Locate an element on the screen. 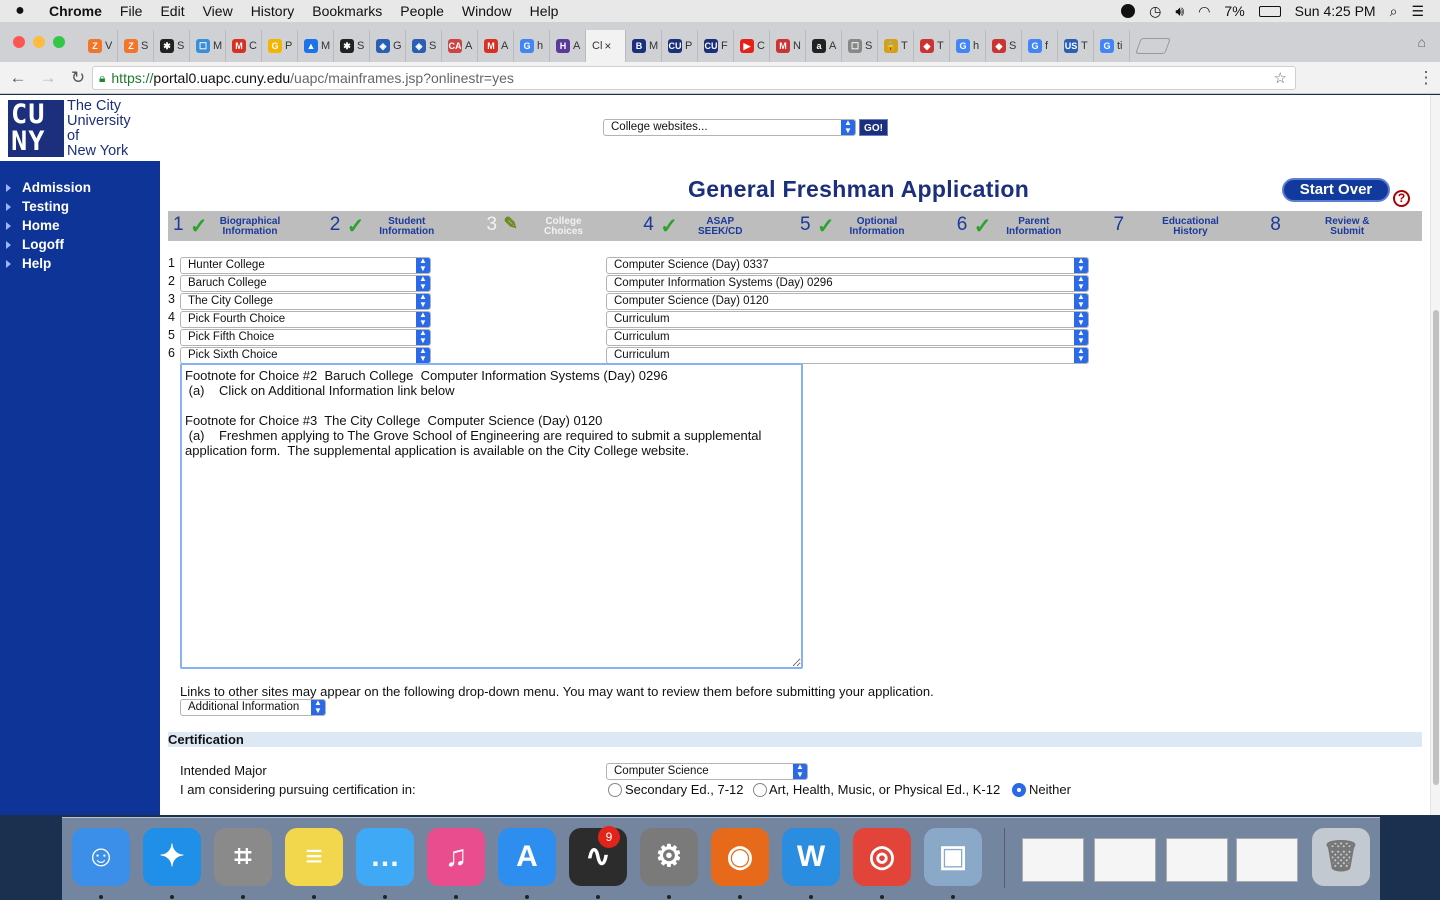 Image resolution: width=1440 pixels, height=900 pixels. menu-clock: Sun 4:25 PM is located at coordinates (1335, 11).